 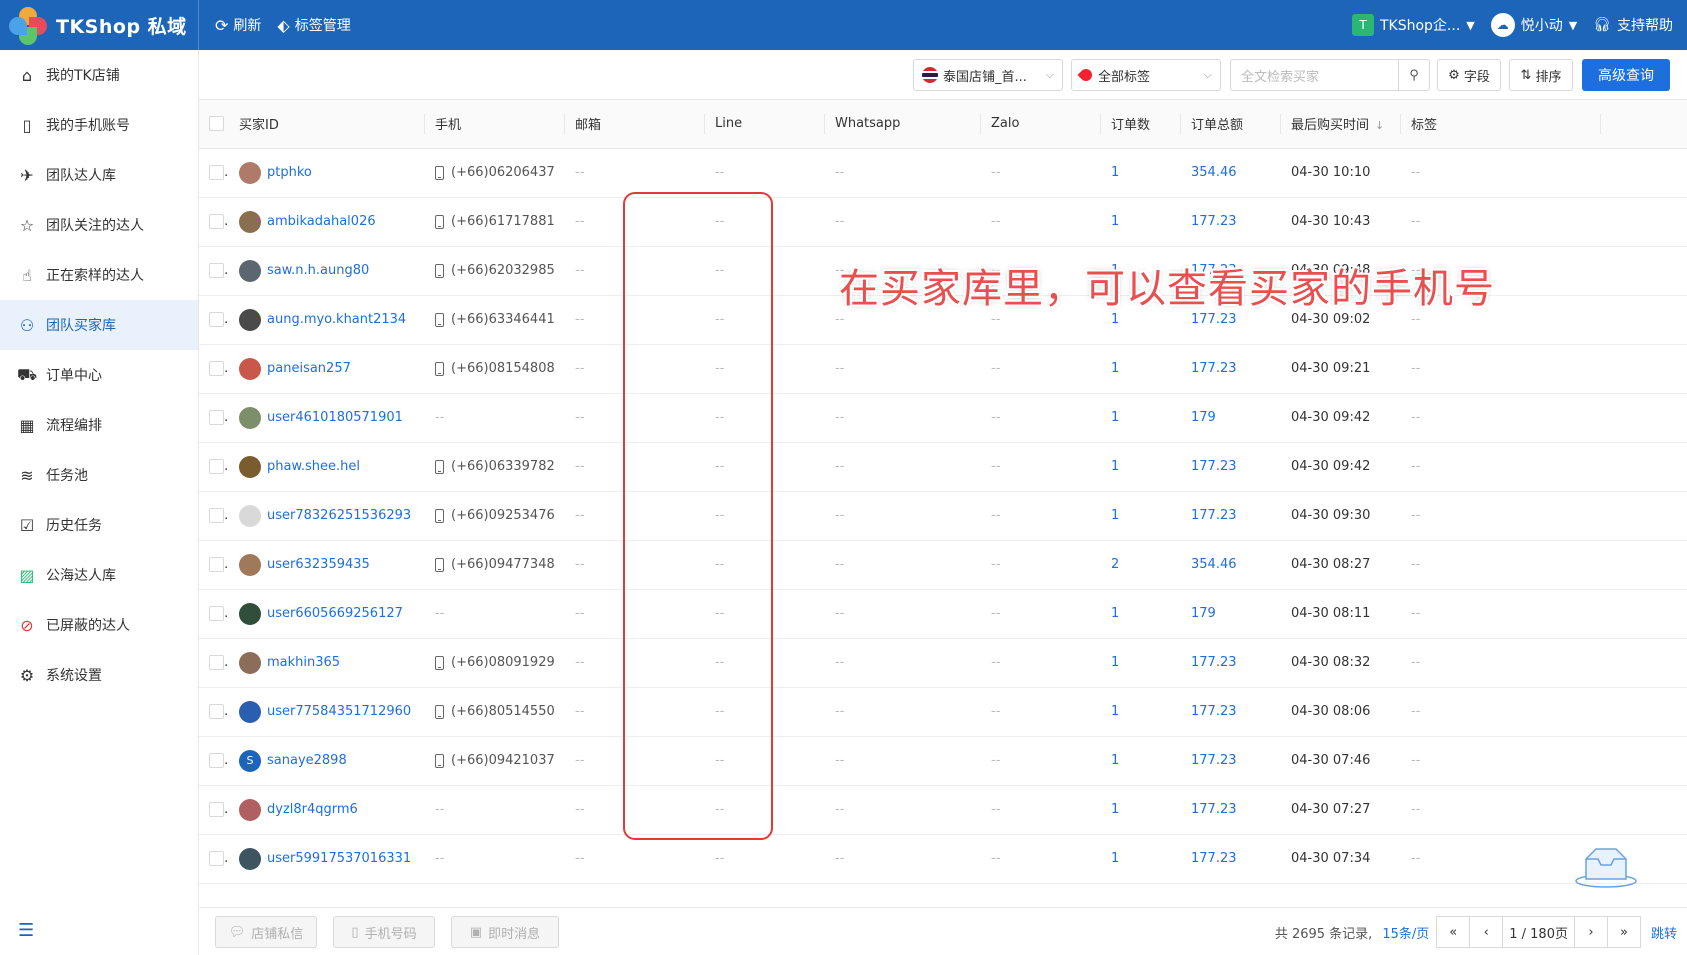 I want to click on search-input: 全文检索买家, so click(x=1314, y=75).